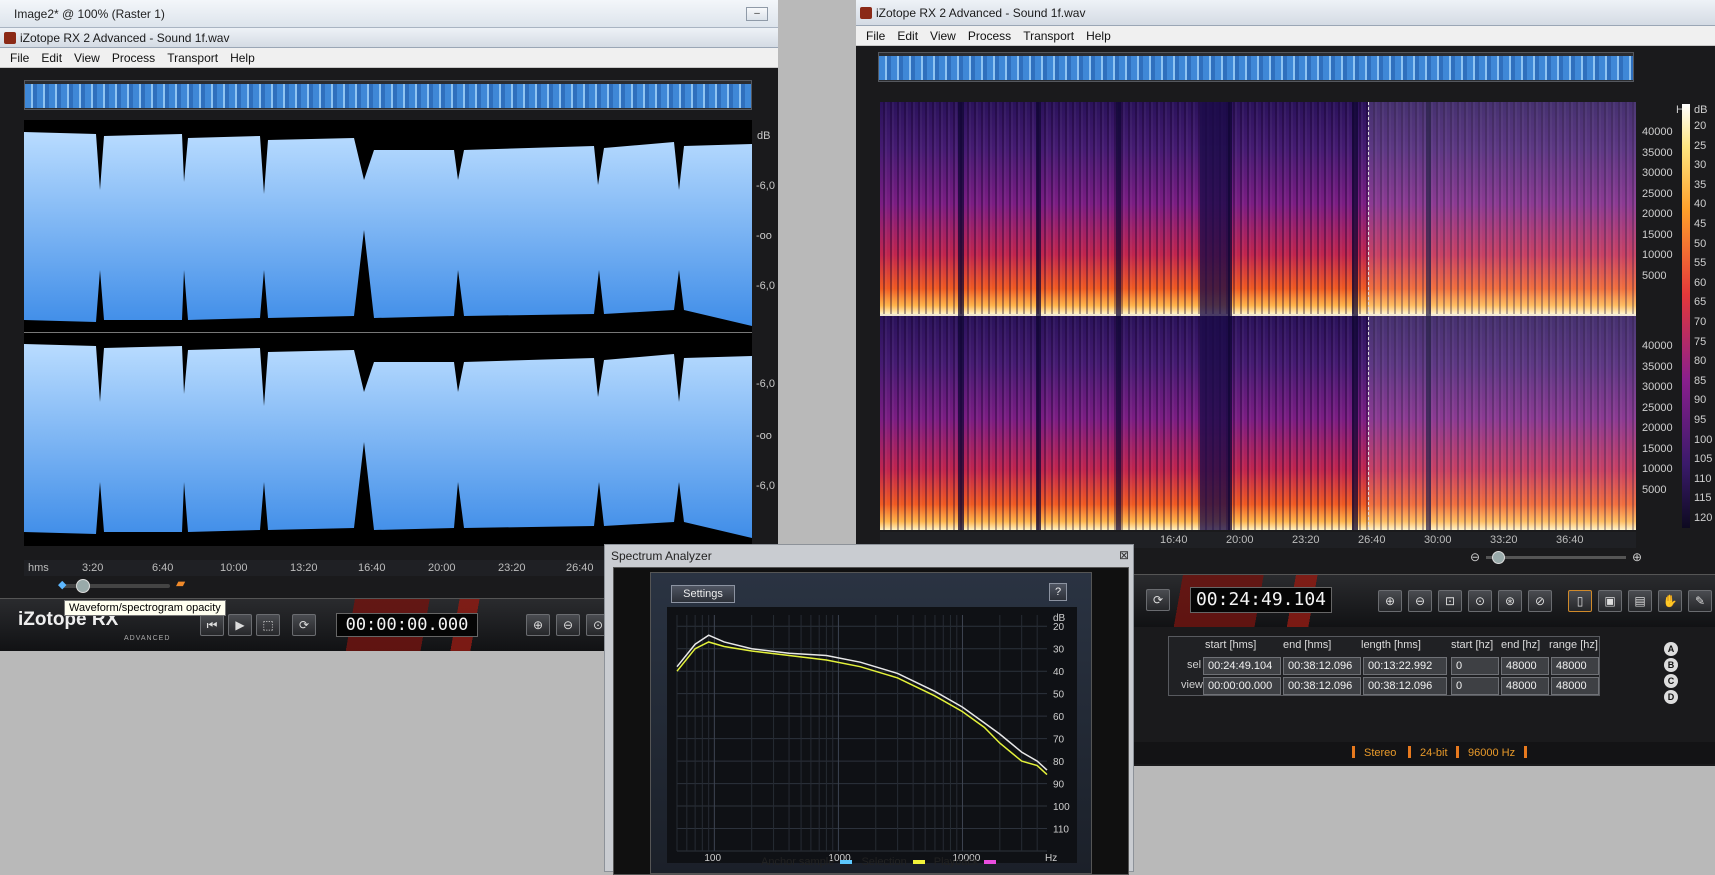  I want to click on col-header: end [hz], so click(1521, 645).